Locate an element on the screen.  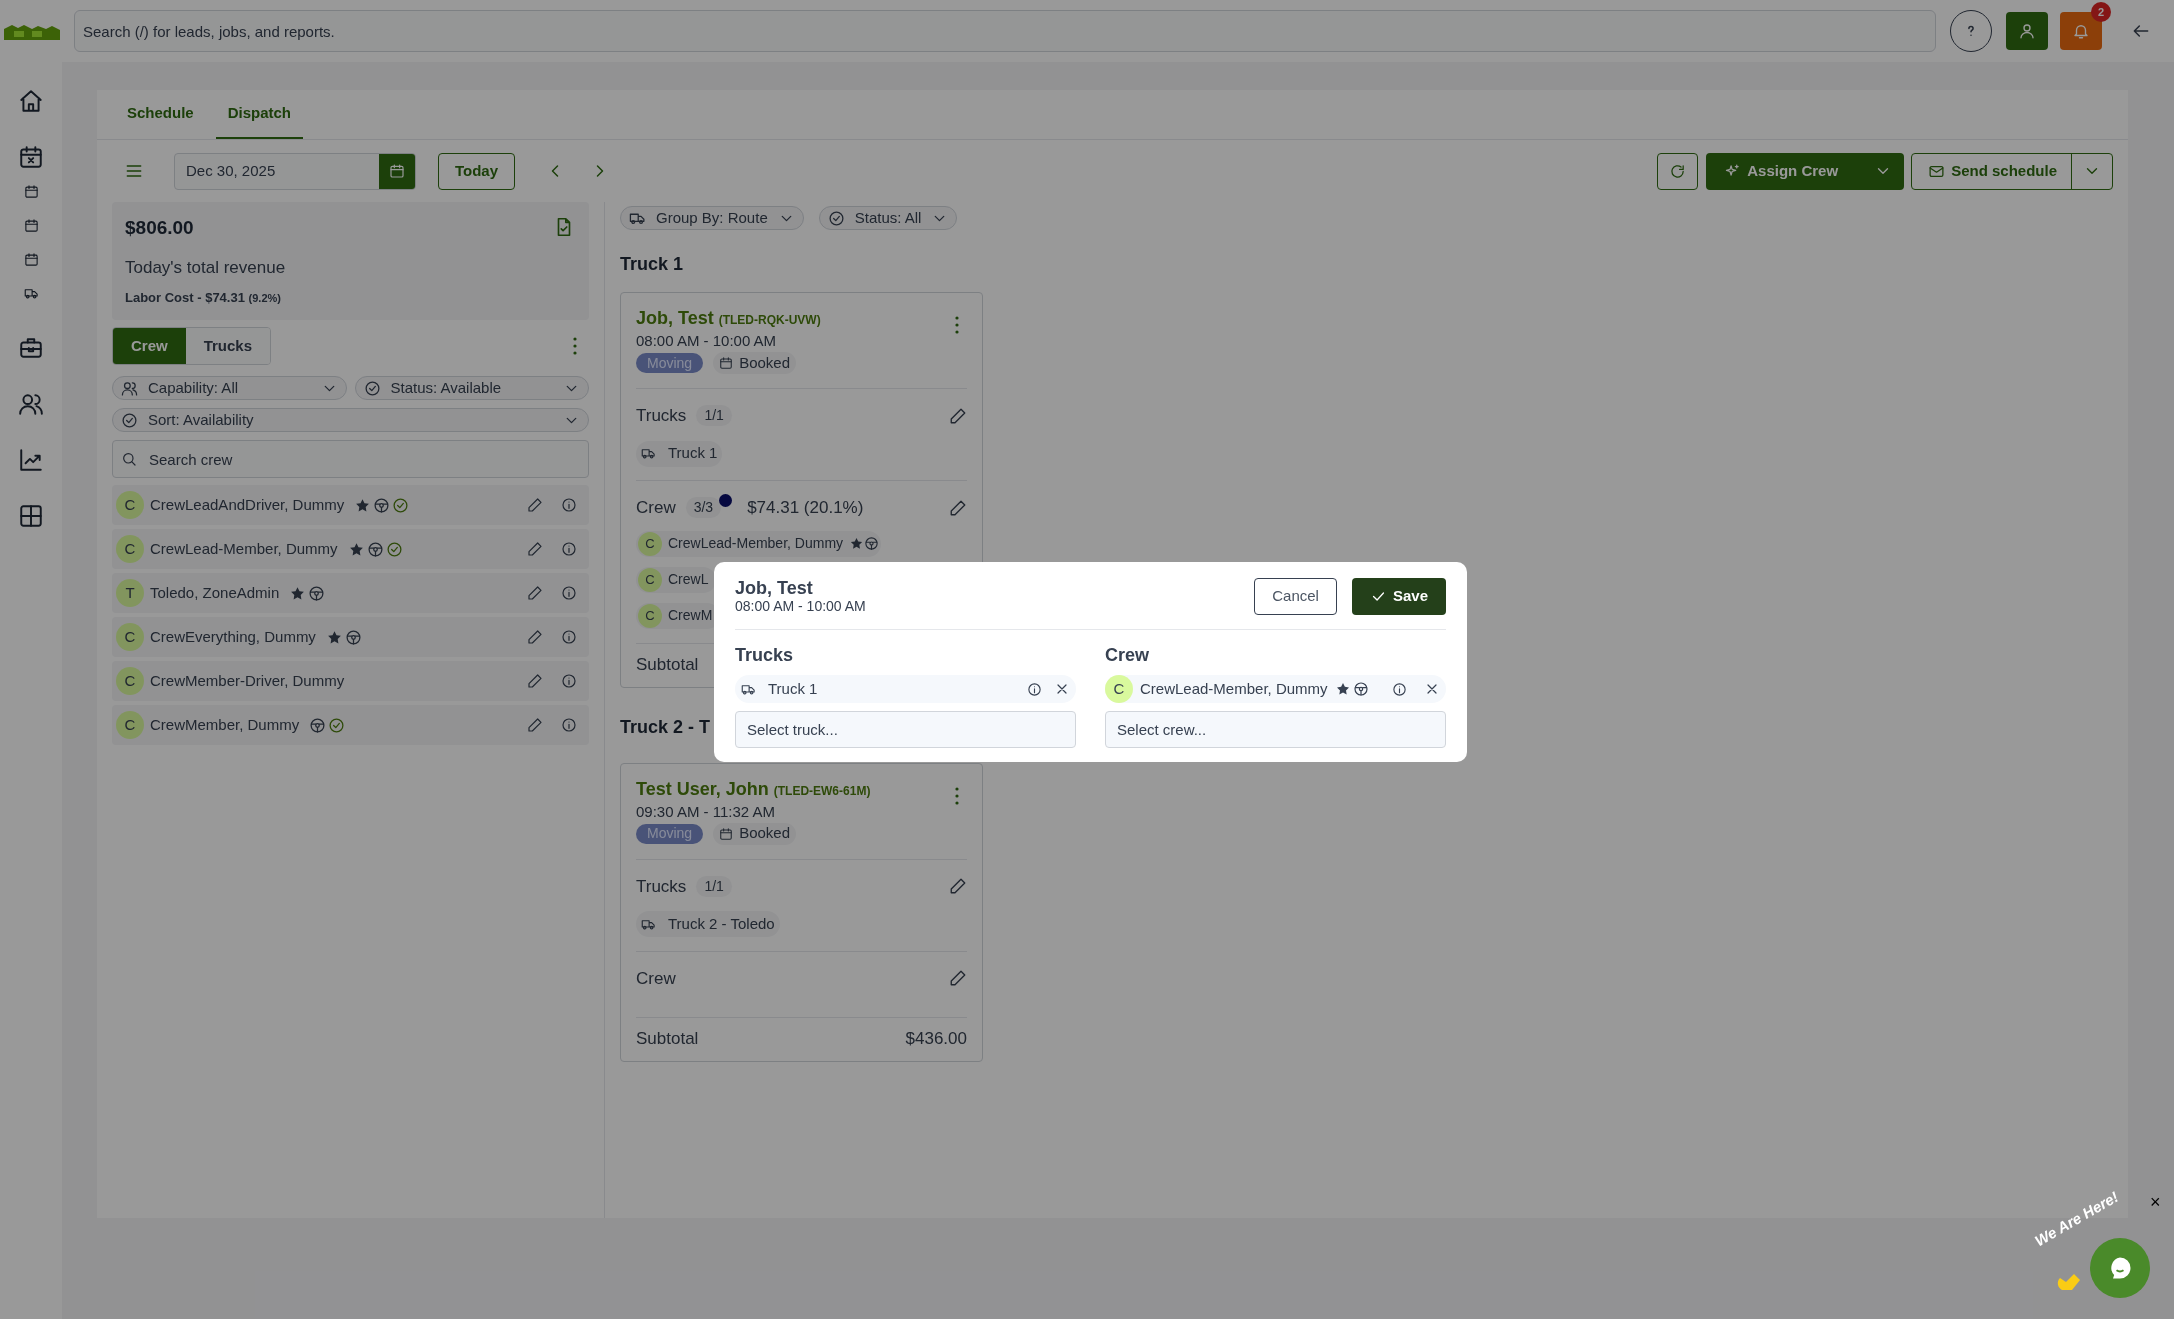
refresh-icon is located at coordinates (1678, 171).